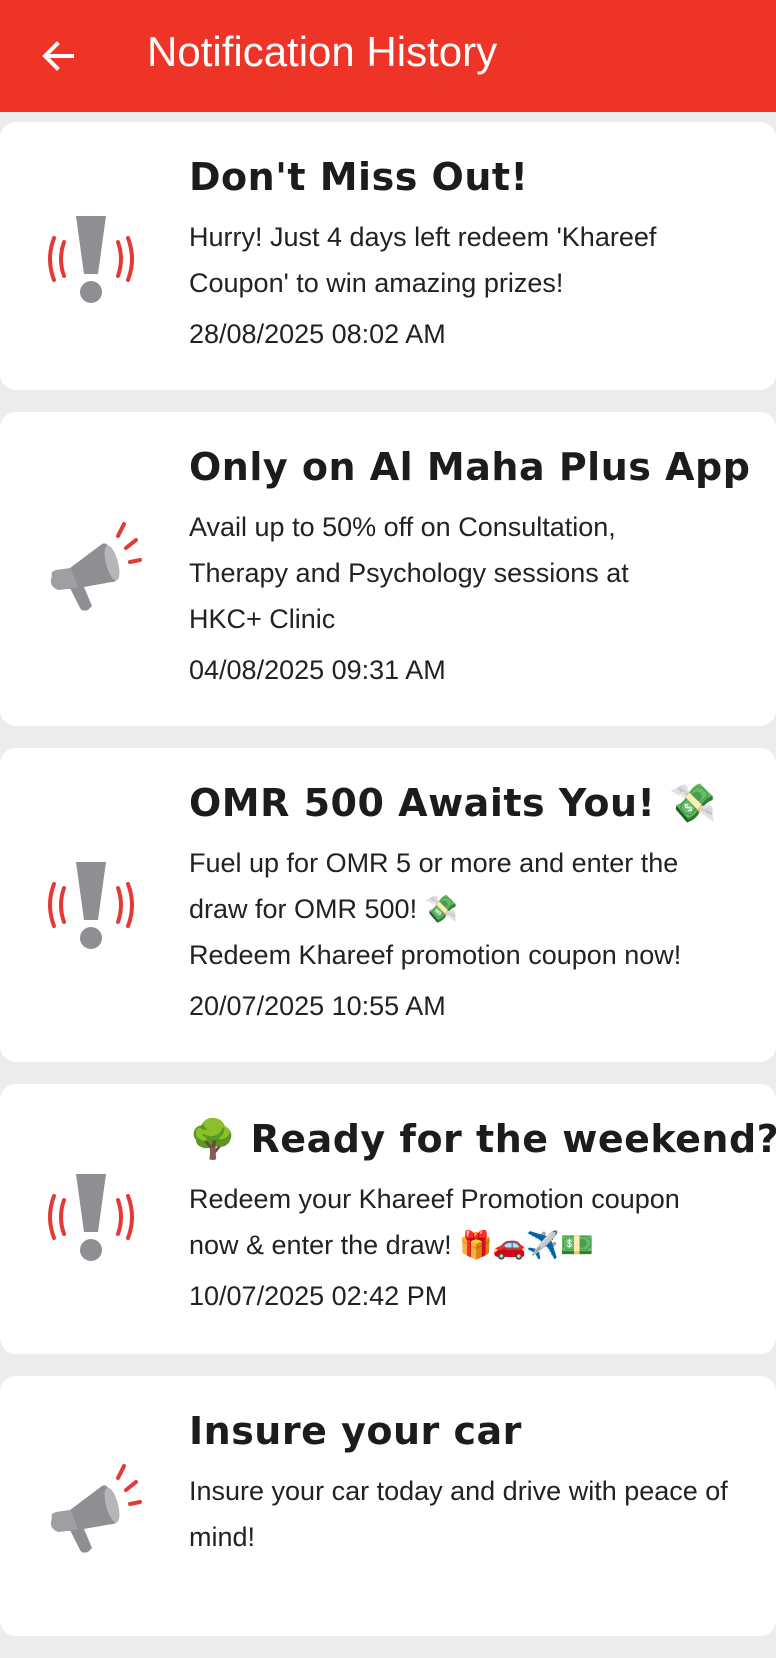  I want to click on notification-date: 20/07/2025 10:55 AM, so click(317, 1006).